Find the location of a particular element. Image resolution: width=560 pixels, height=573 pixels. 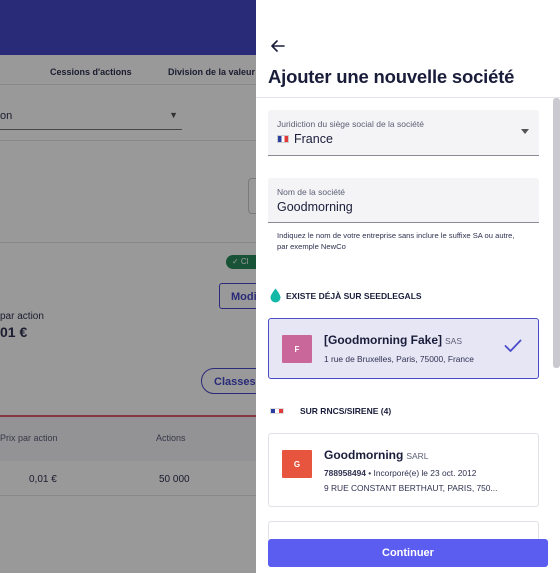

company-name-text: [Goodmorning Fake] is located at coordinates (383, 340).